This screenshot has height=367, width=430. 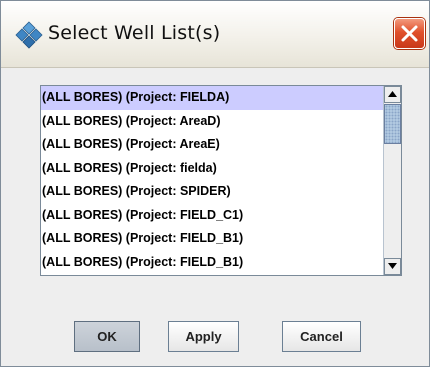 I want to click on scroll-down-button, so click(x=392, y=266).